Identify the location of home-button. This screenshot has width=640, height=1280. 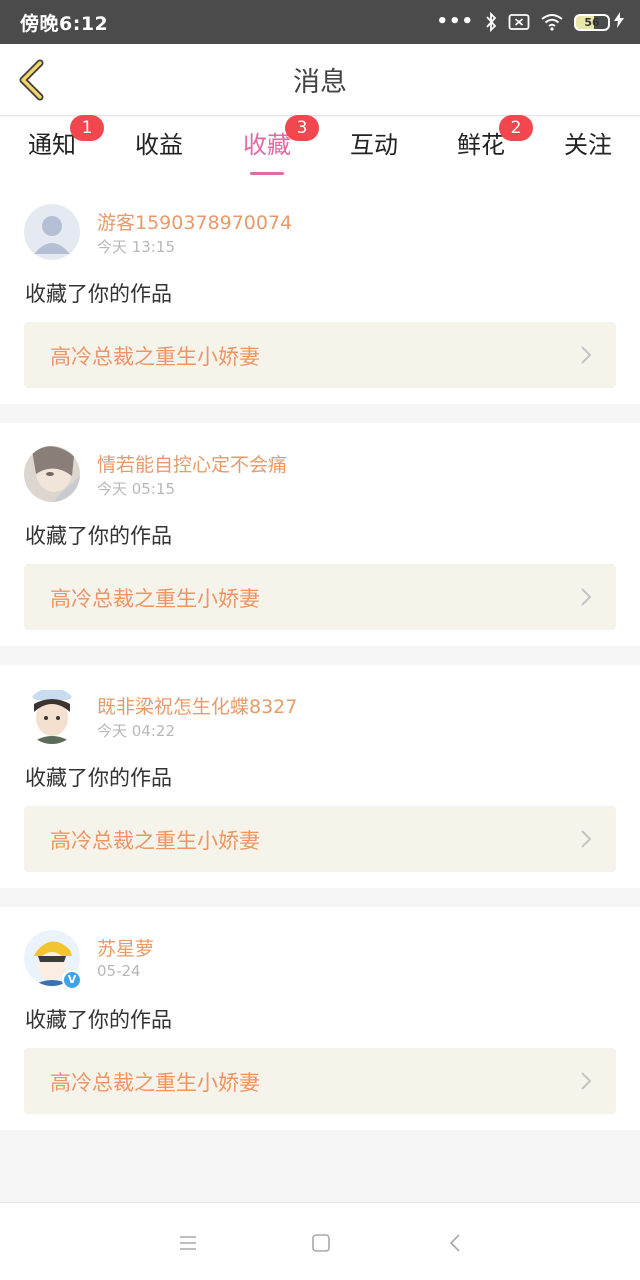
(321, 1243).